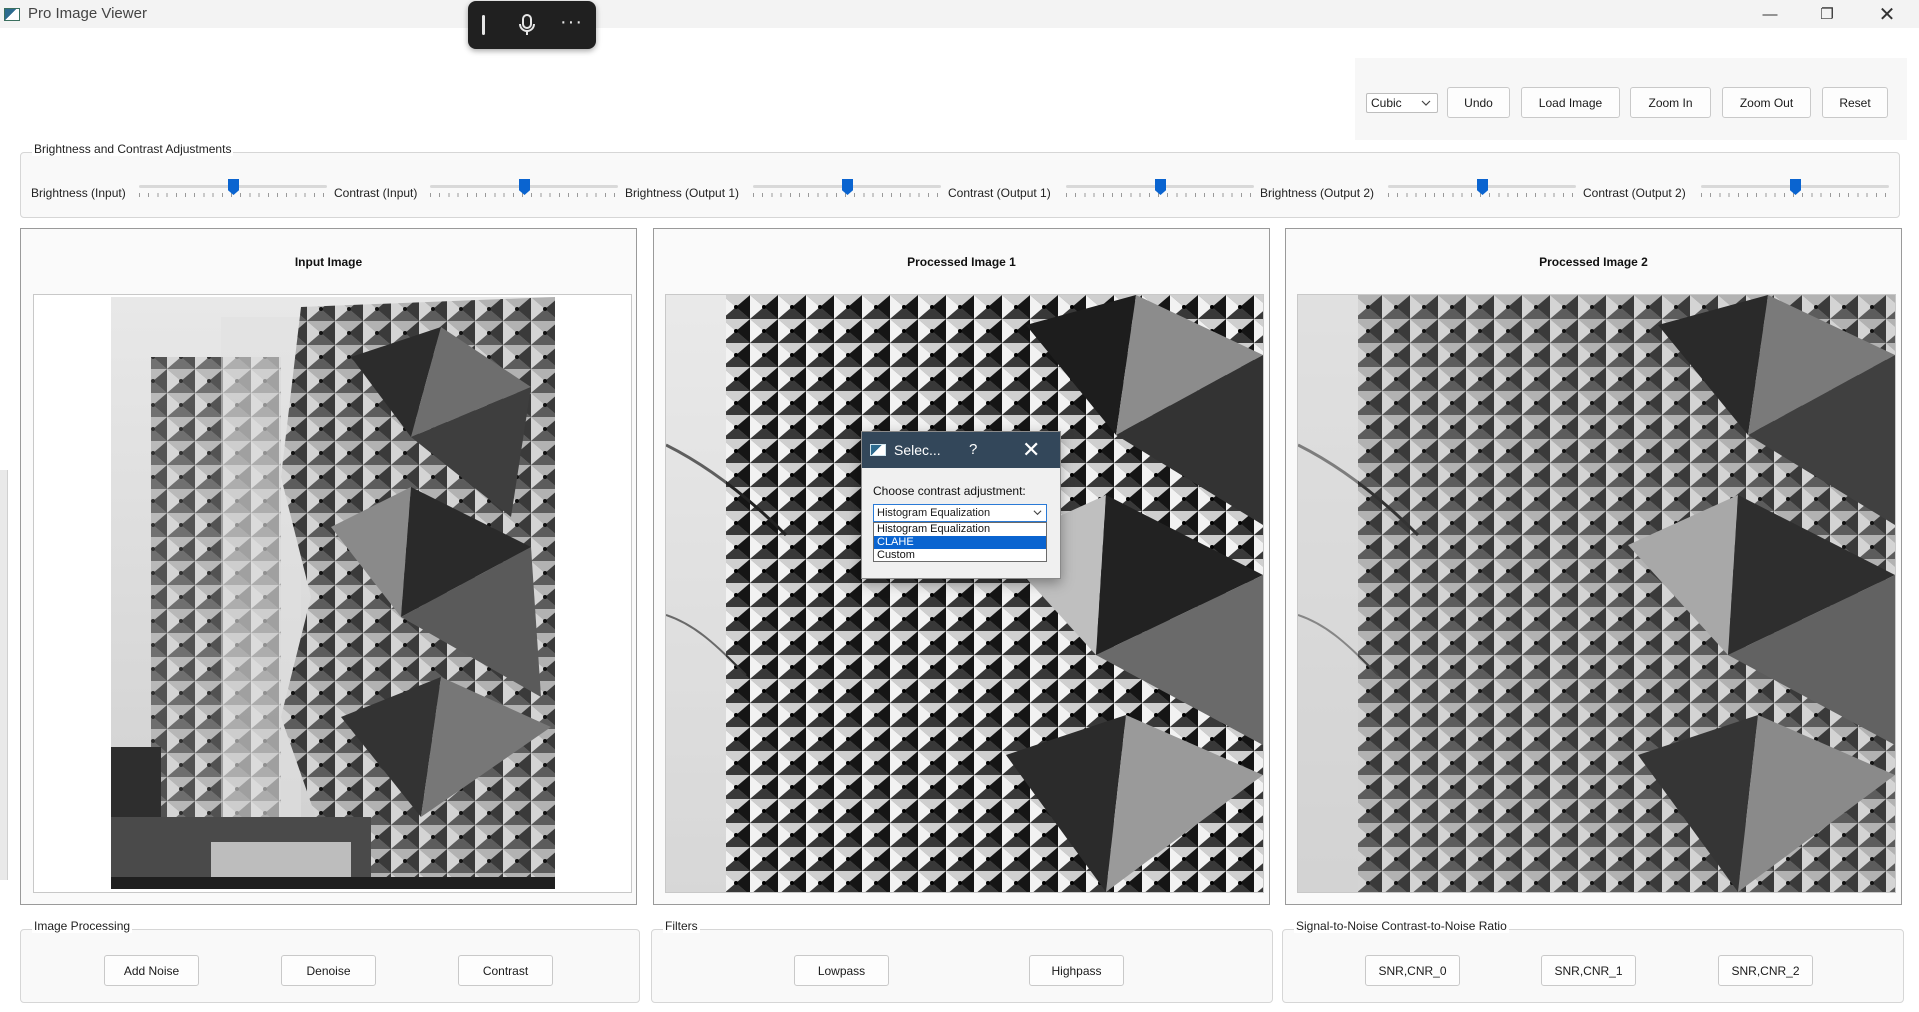 Image resolution: width=1919 pixels, height=1012 pixels. I want to click on dialog-label: Choose contrast adjustment:, so click(949, 491).